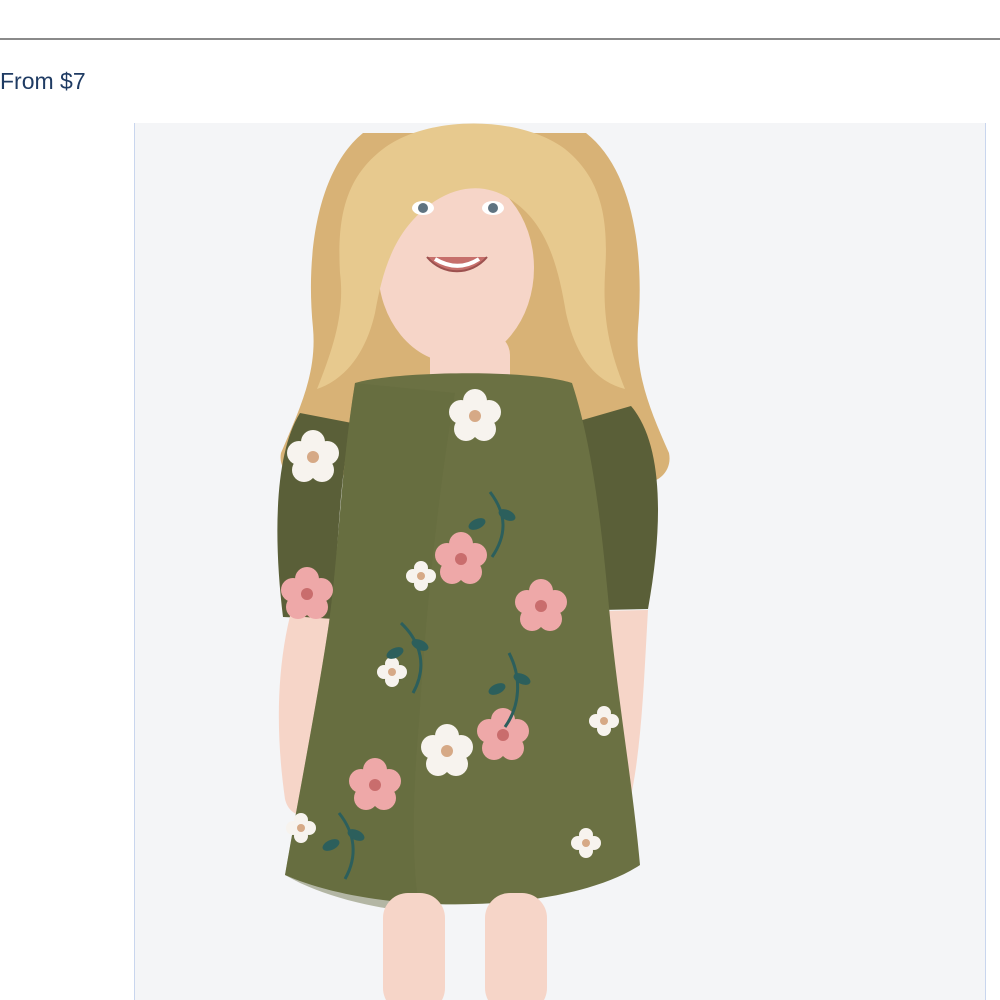 Image resolution: width=1000 pixels, height=1000 pixels. Describe the element at coordinates (516, 946) in the screenshot. I see `right-leg` at that location.